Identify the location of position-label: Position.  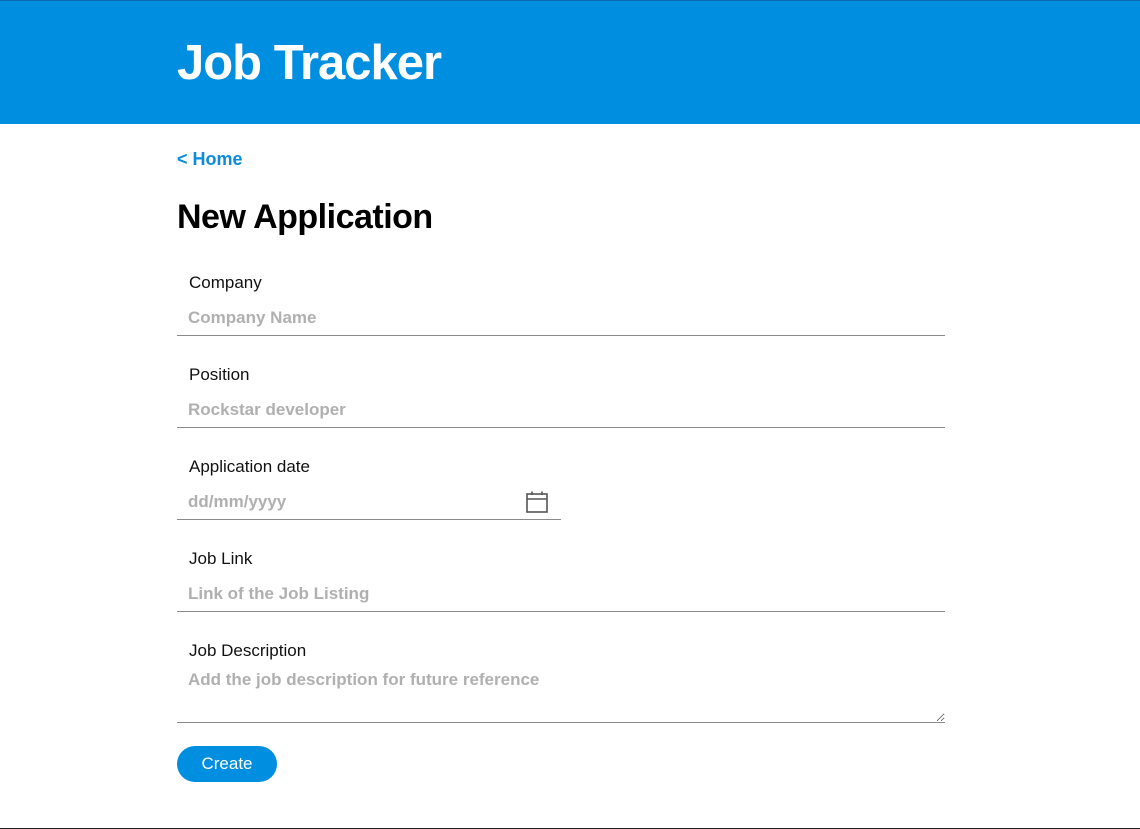
(219, 374).